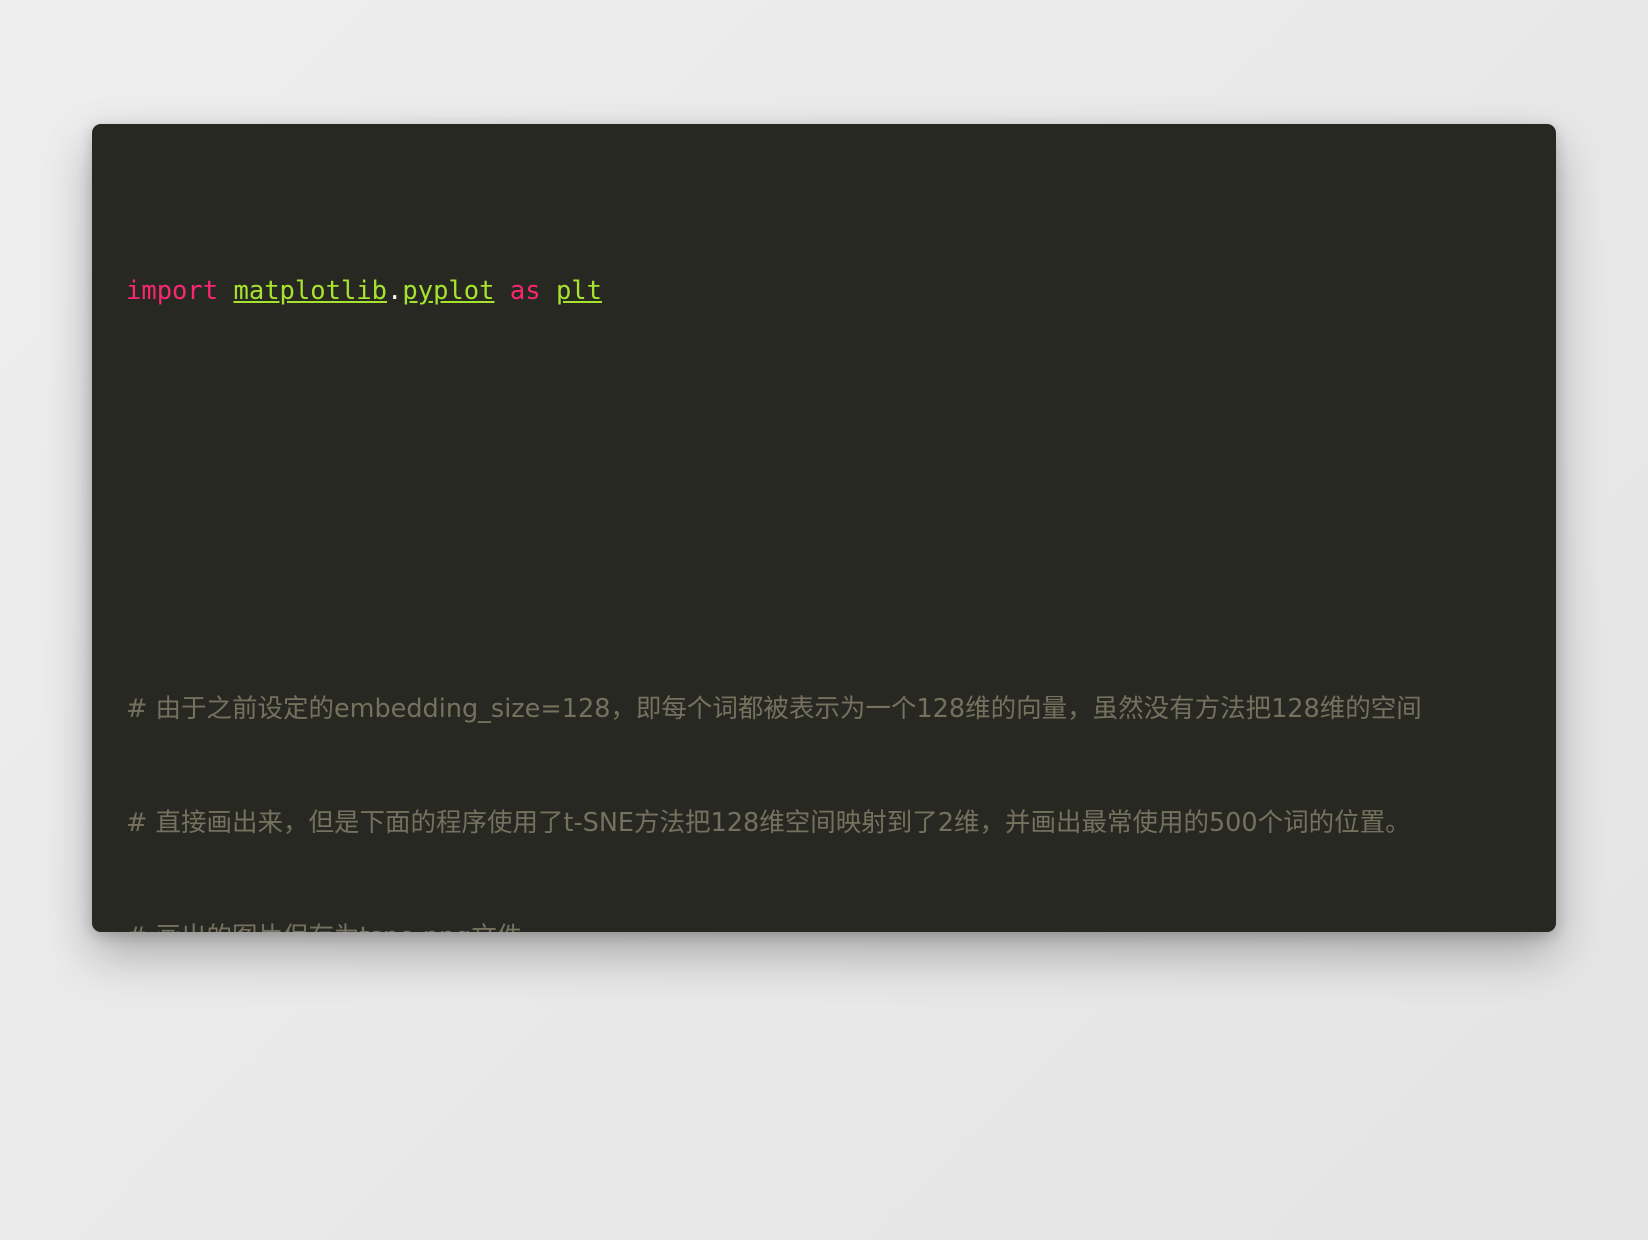 This screenshot has width=1648, height=1240. Describe the element at coordinates (364, 291) in the screenshot. I see `code-line-import: import matplotlib.pyplot as plt` at that location.